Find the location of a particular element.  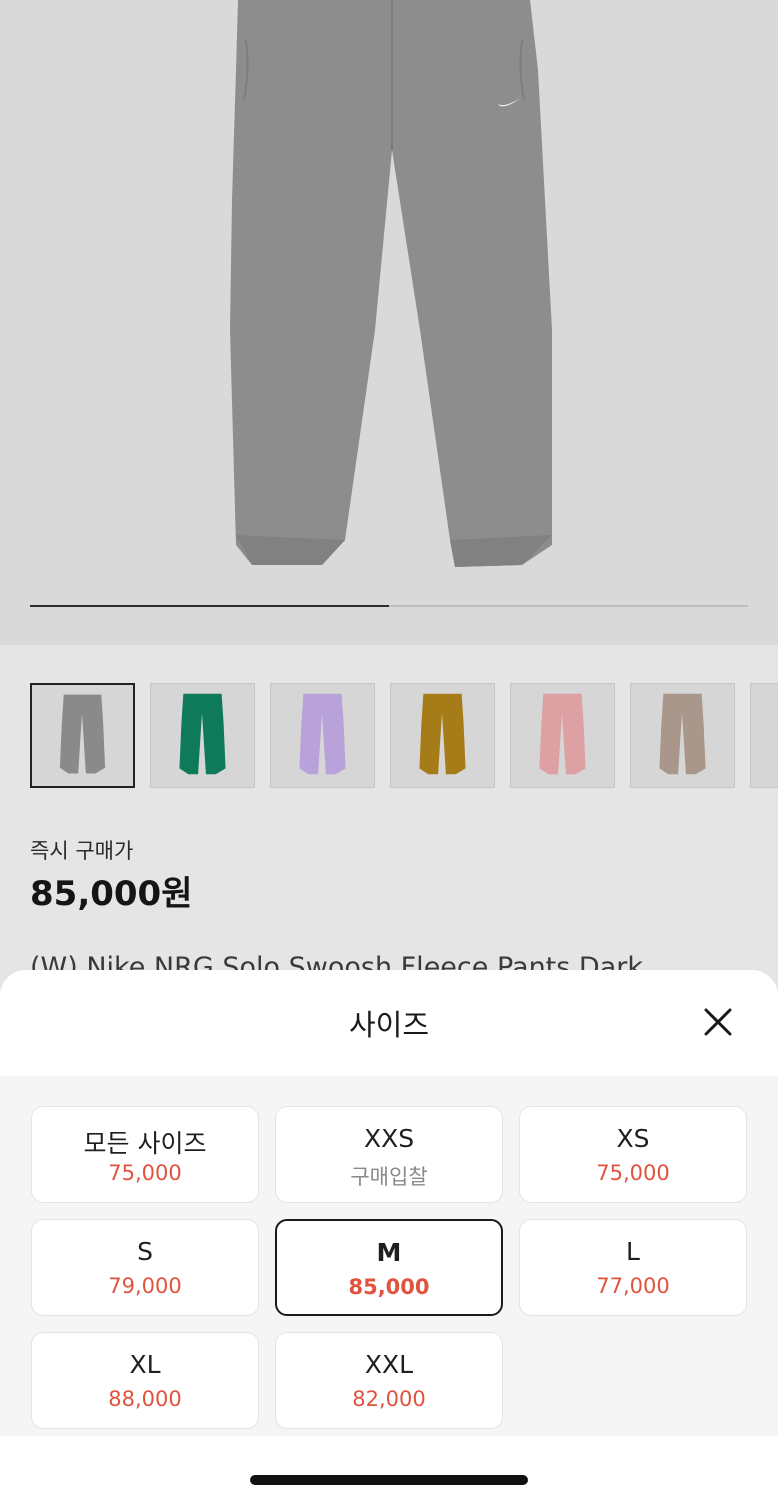

size-label: XS is located at coordinates (633, 1138).